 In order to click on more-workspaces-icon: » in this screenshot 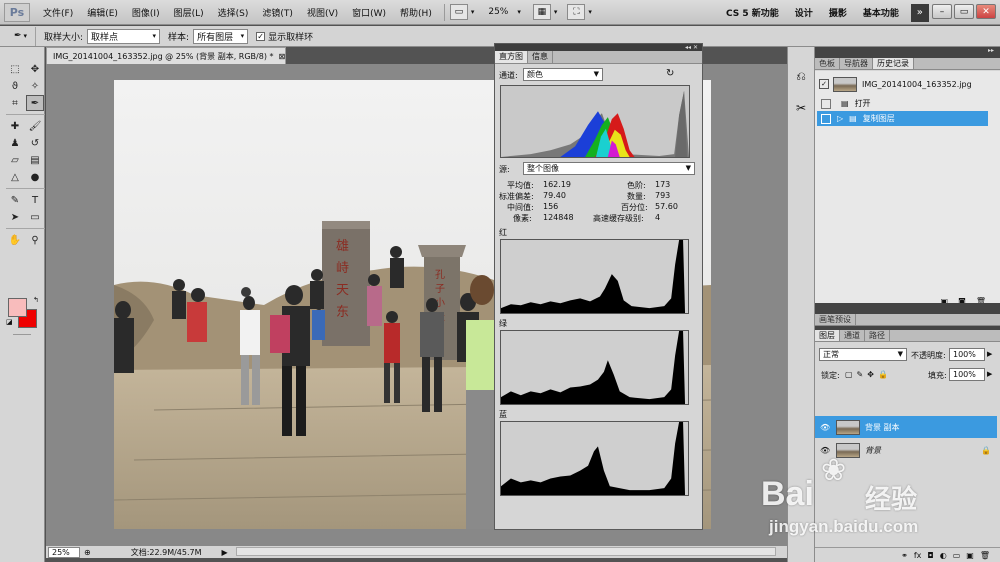, I will do `click(919, 12)`.